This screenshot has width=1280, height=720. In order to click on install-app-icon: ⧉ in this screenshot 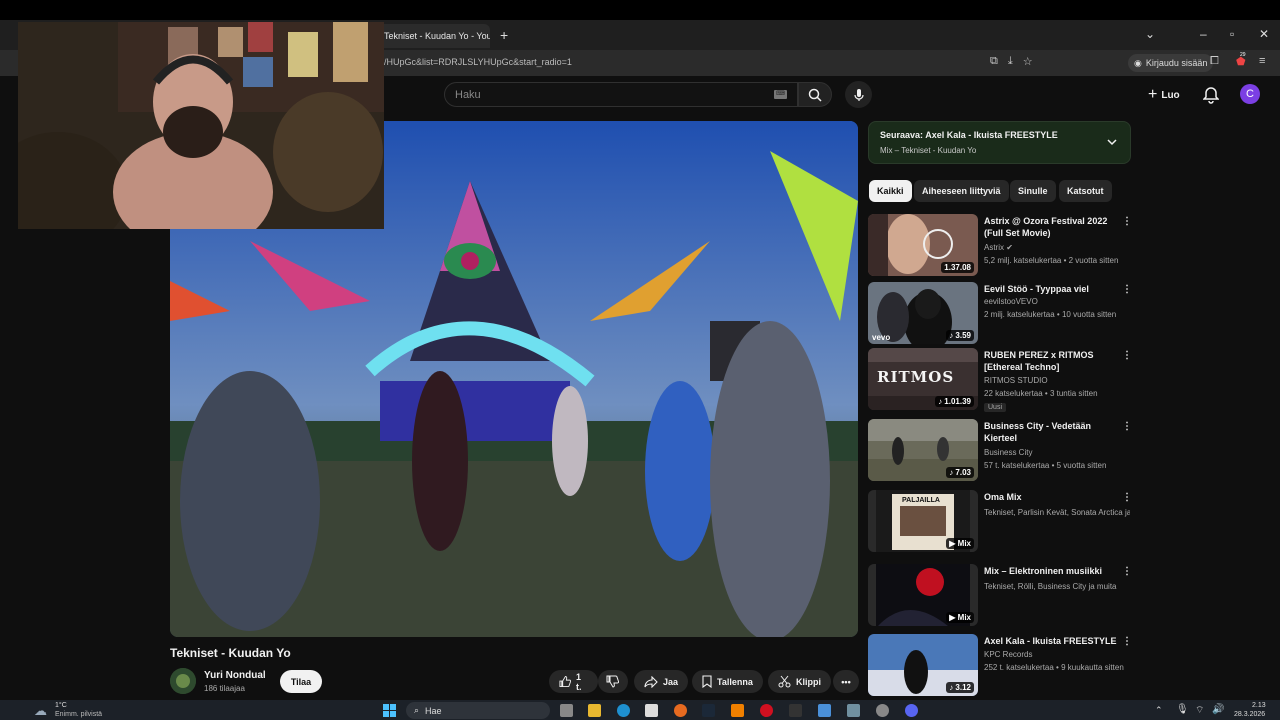, I will do `click(994, 61)`.